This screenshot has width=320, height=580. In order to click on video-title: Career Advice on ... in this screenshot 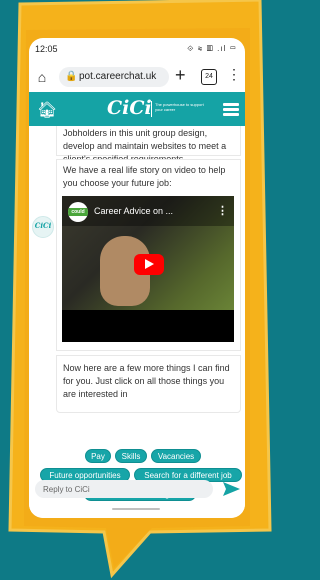, I will do `click(133, 211)`.